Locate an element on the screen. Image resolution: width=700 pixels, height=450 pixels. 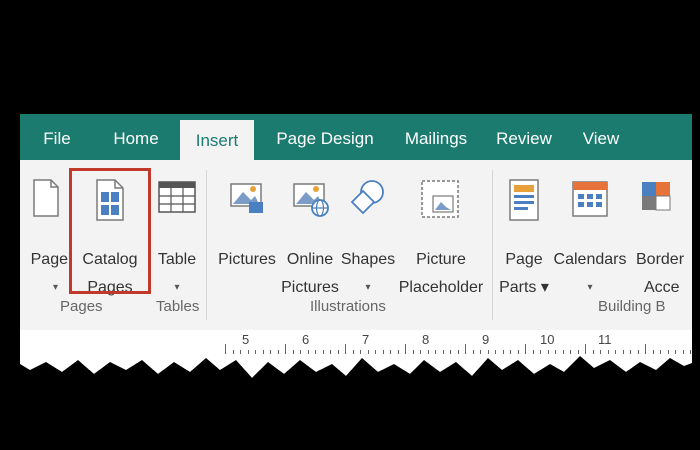
shapes-label: Shapes is located at coordinates (368, 259).